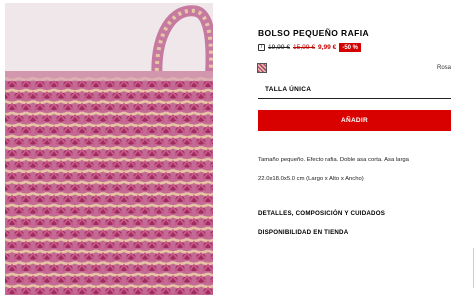 This screenshot has width=475, height=295. Describe the element at coordinates (350, 47) in the screenshot. I see `discount-badge: -50 %` at that location.